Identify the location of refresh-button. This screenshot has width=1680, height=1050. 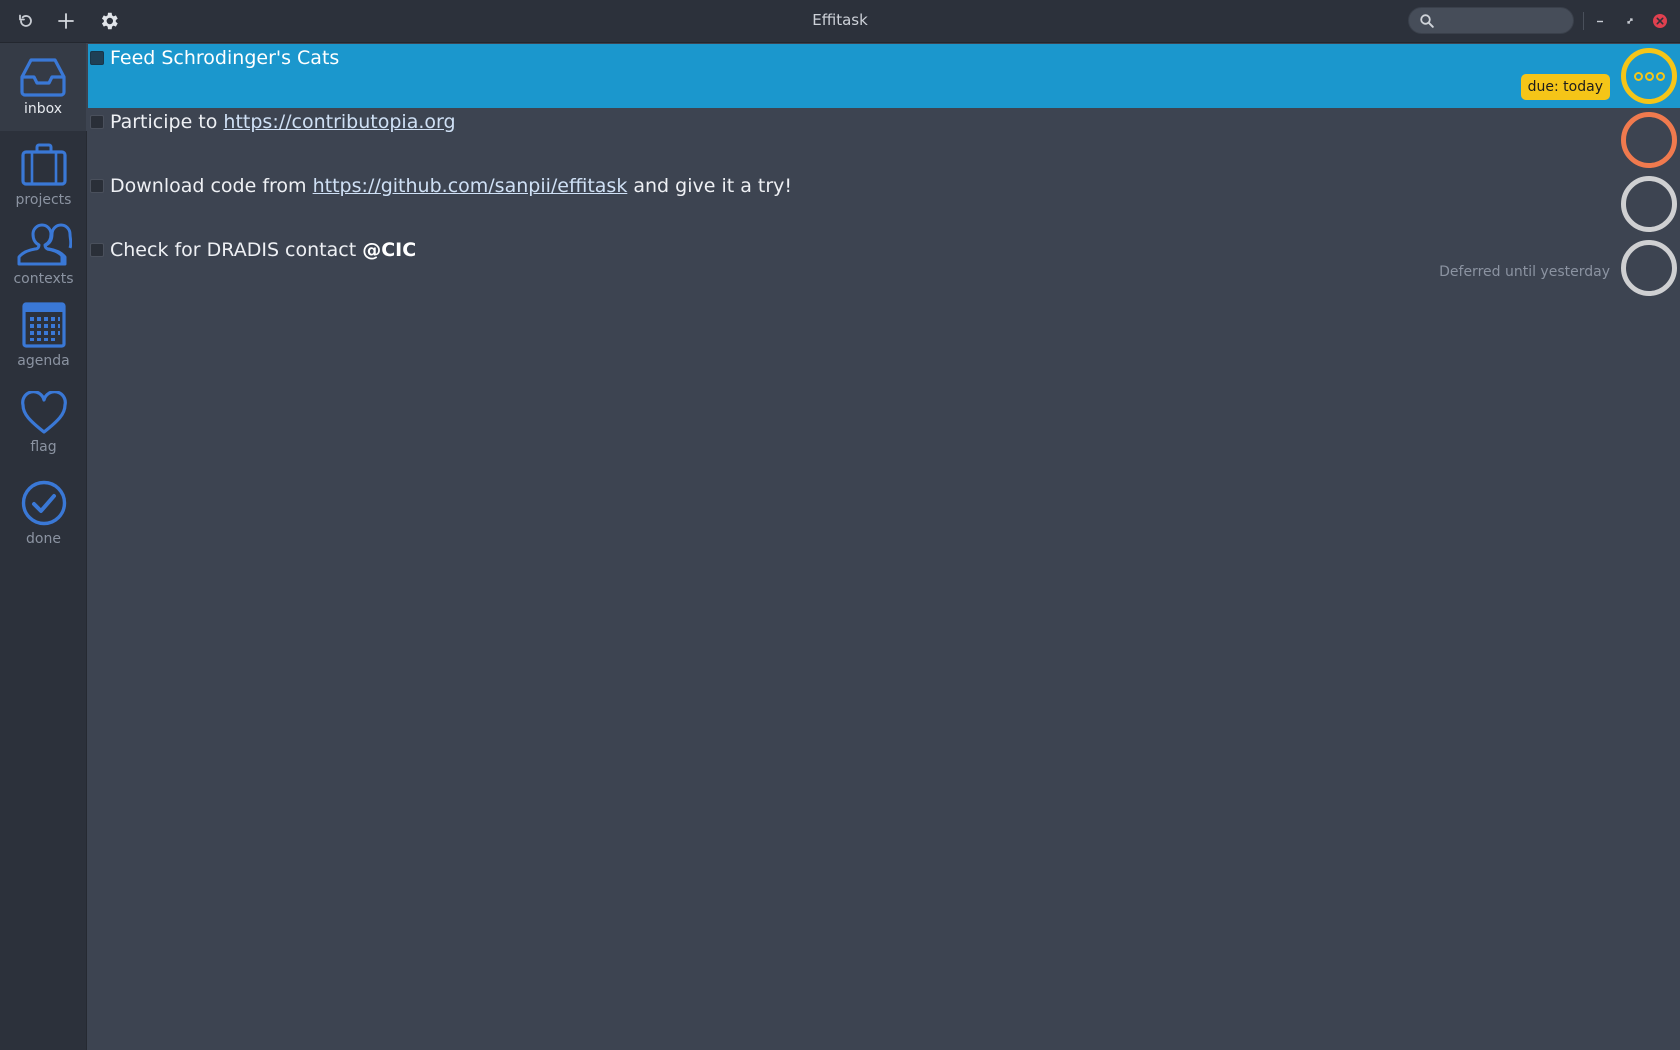
(26, 21).